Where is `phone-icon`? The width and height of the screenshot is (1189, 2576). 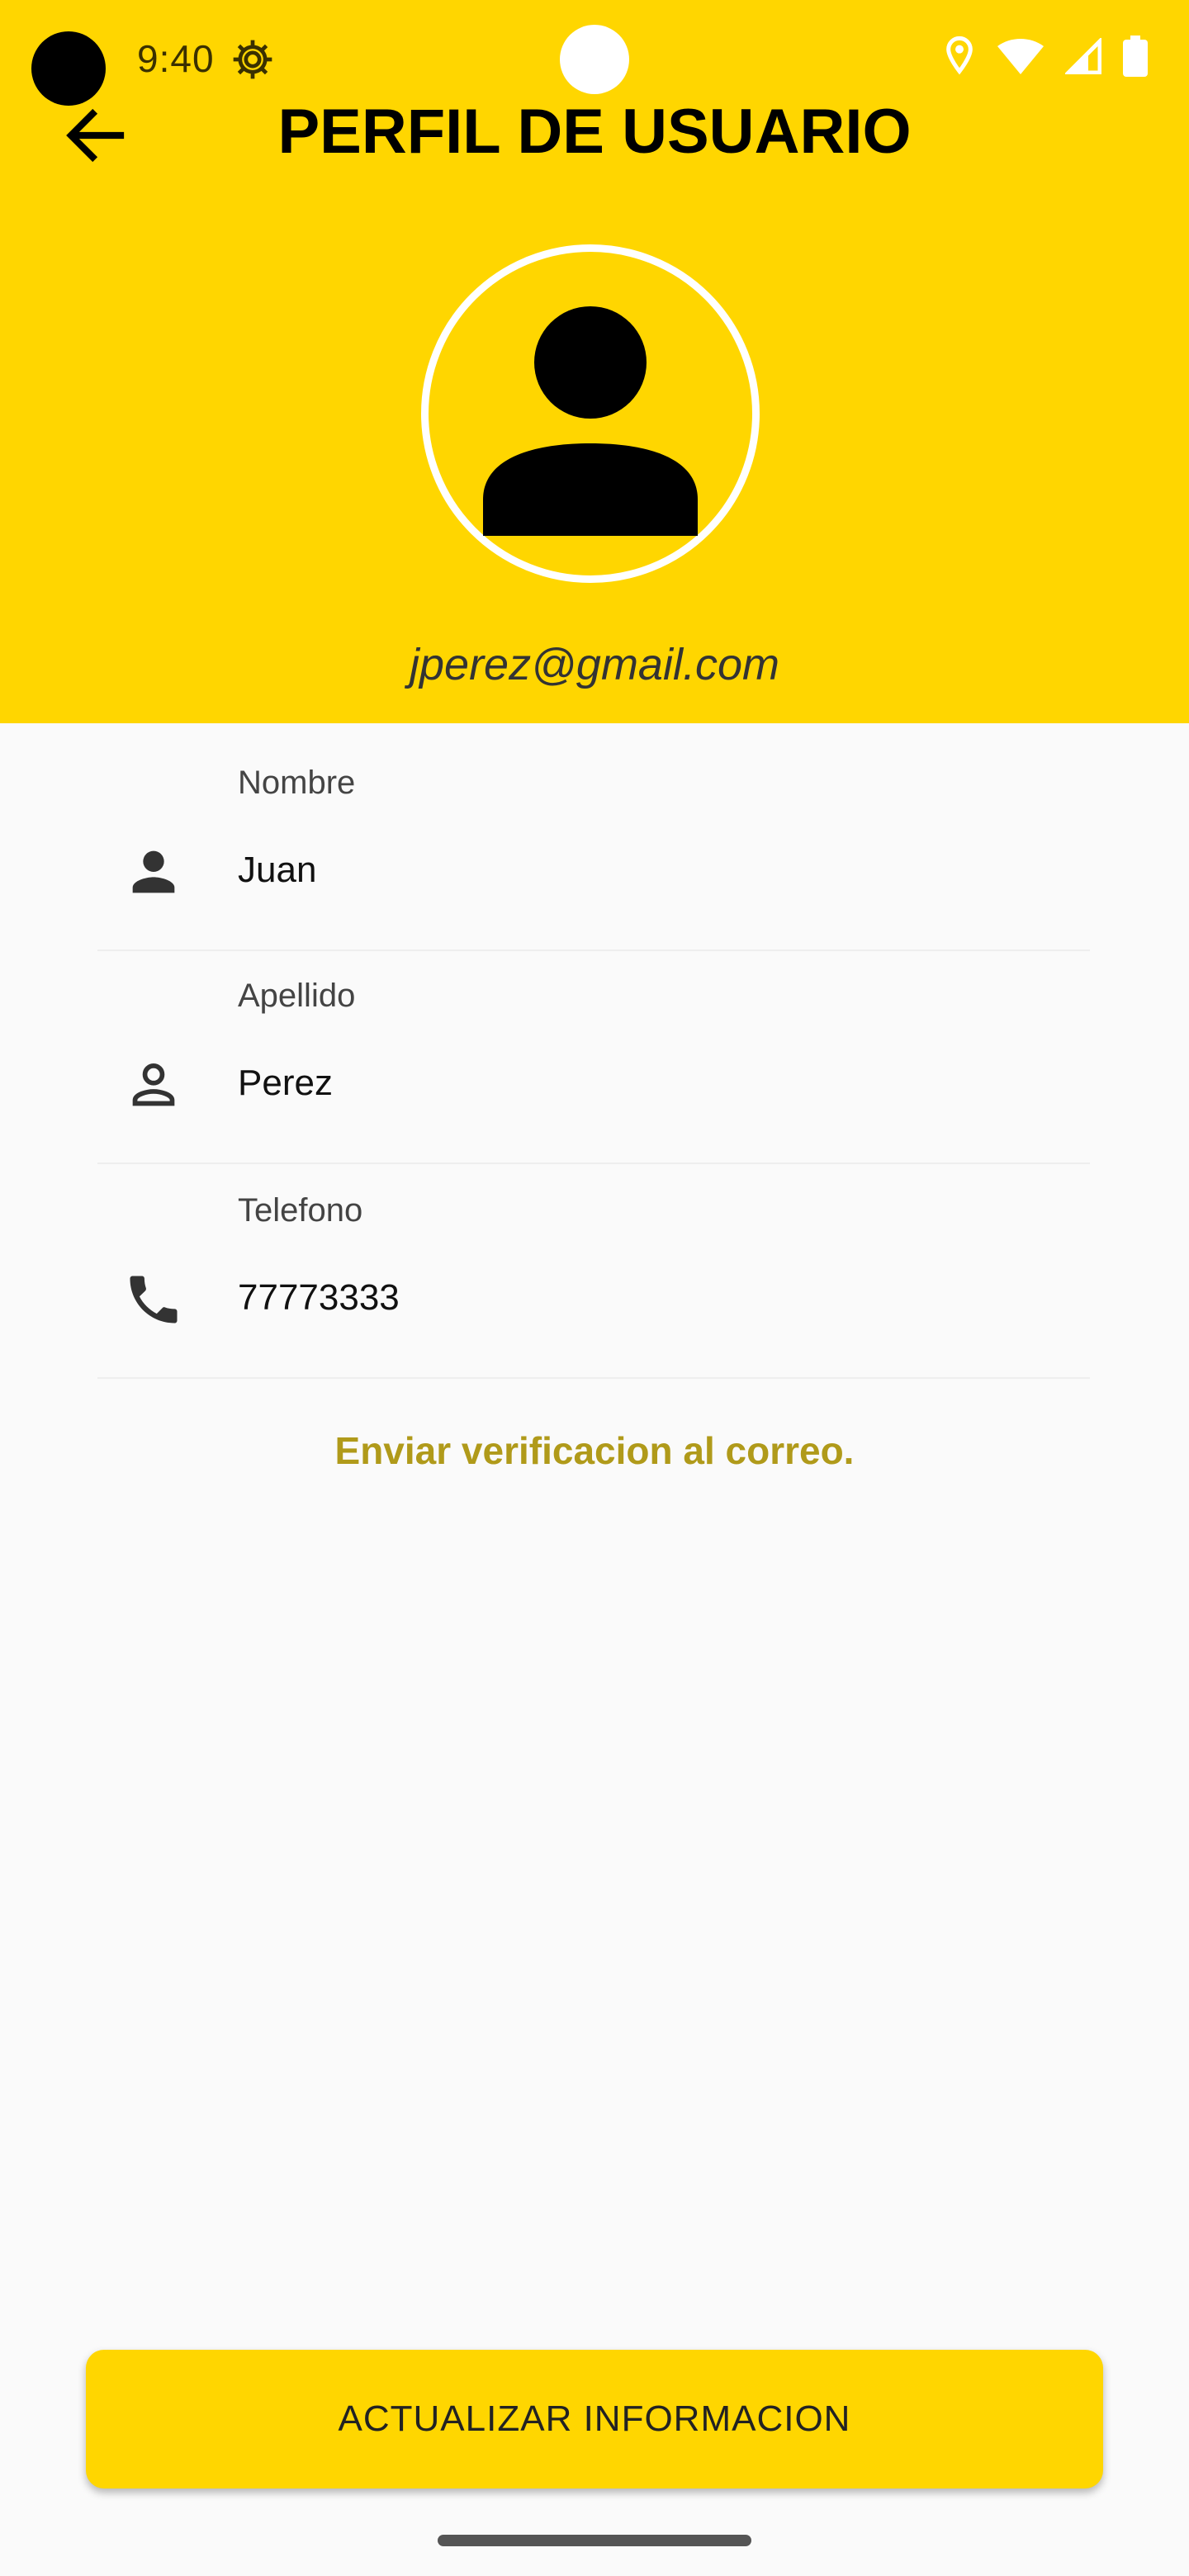
phone-icon is located at coordinates (153, 1299).